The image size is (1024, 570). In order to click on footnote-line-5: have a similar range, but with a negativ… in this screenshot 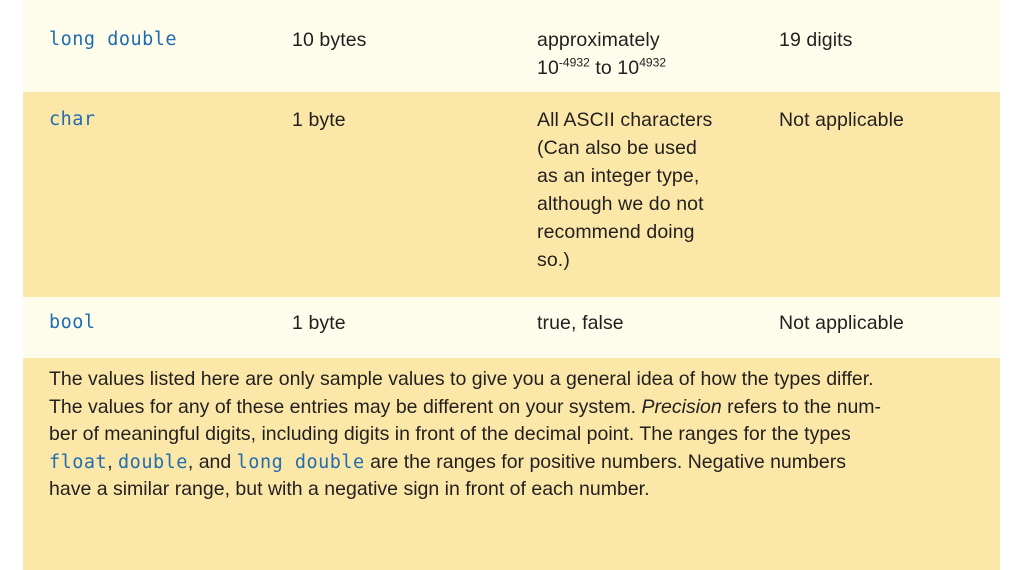, I will do `click(349, 489)`.